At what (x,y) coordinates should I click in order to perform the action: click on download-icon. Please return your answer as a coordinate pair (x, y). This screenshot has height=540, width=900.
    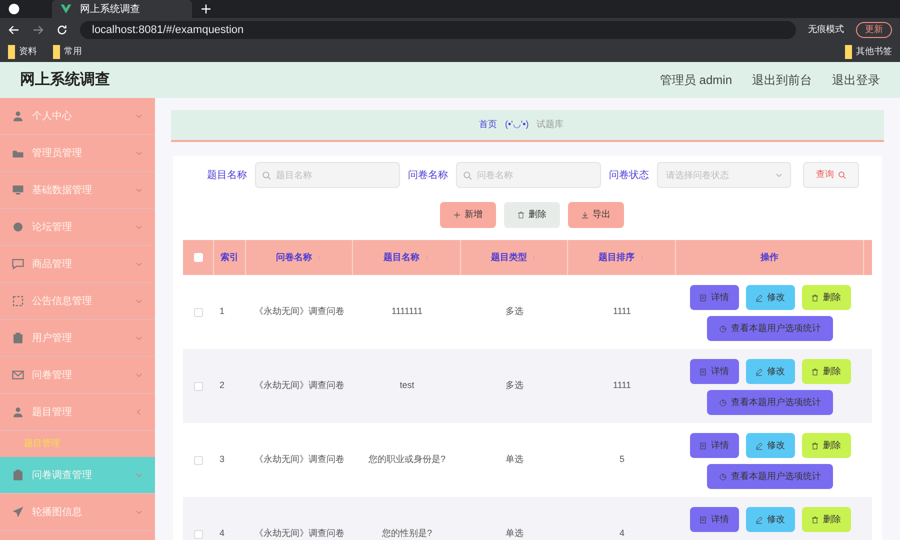
    Looking at the image, I should click on (584, 215).